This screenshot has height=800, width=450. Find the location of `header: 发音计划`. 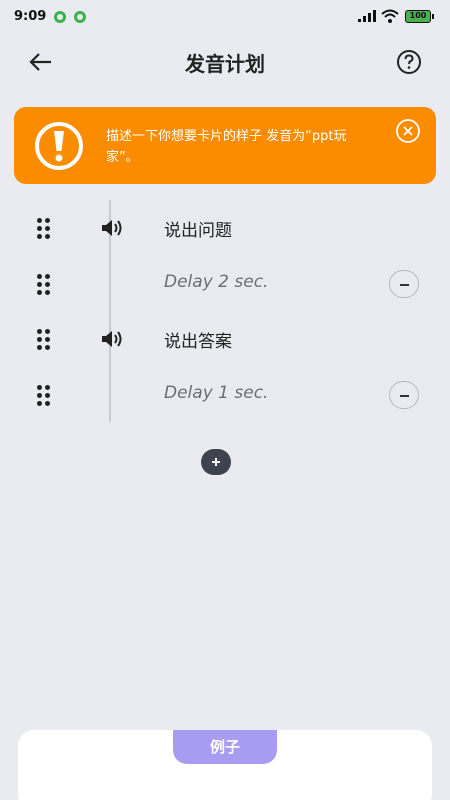

header: 发音计划 is located at coordinates (225, 62).